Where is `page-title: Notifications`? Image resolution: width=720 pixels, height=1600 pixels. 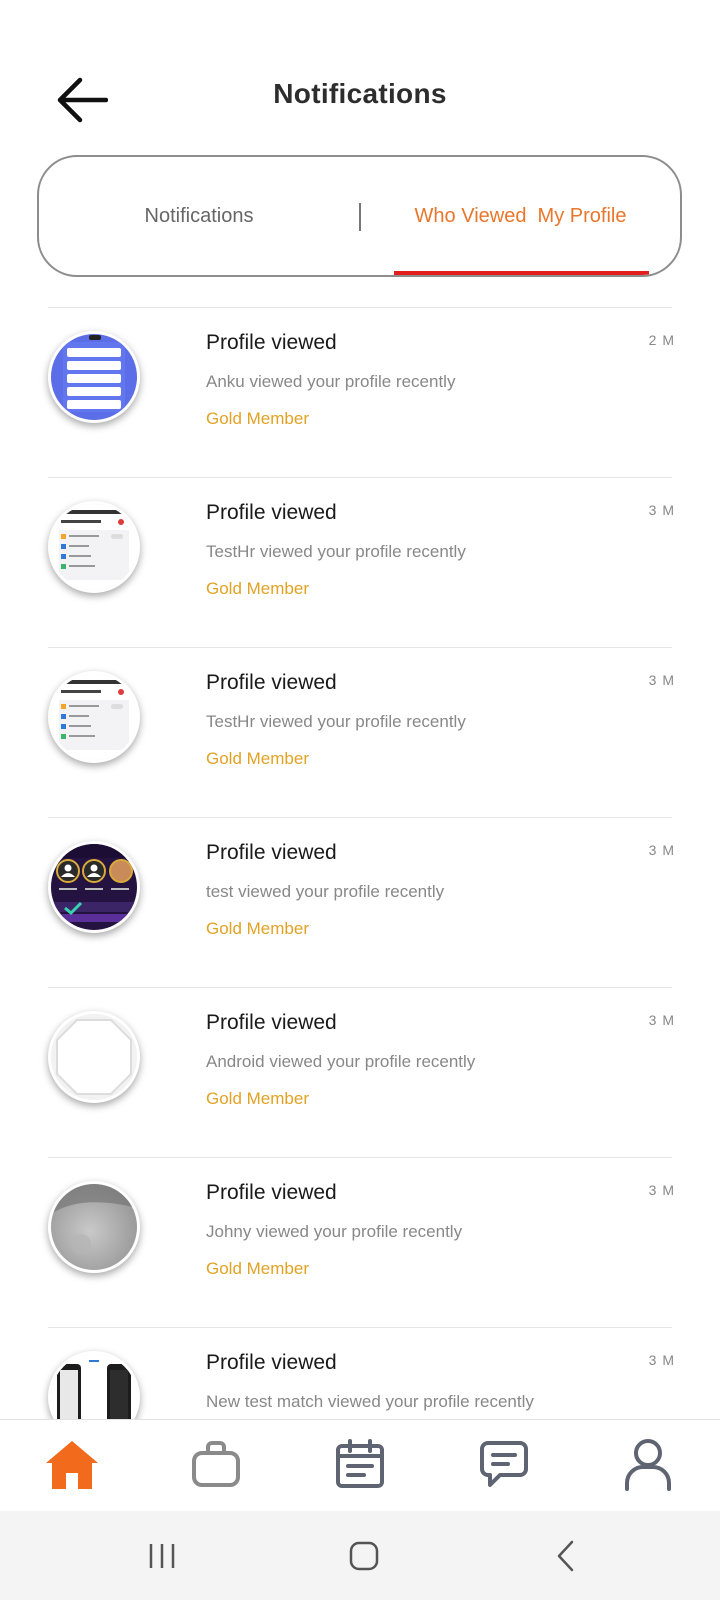 page-title: Notifications is located at coordinates (360, 93).